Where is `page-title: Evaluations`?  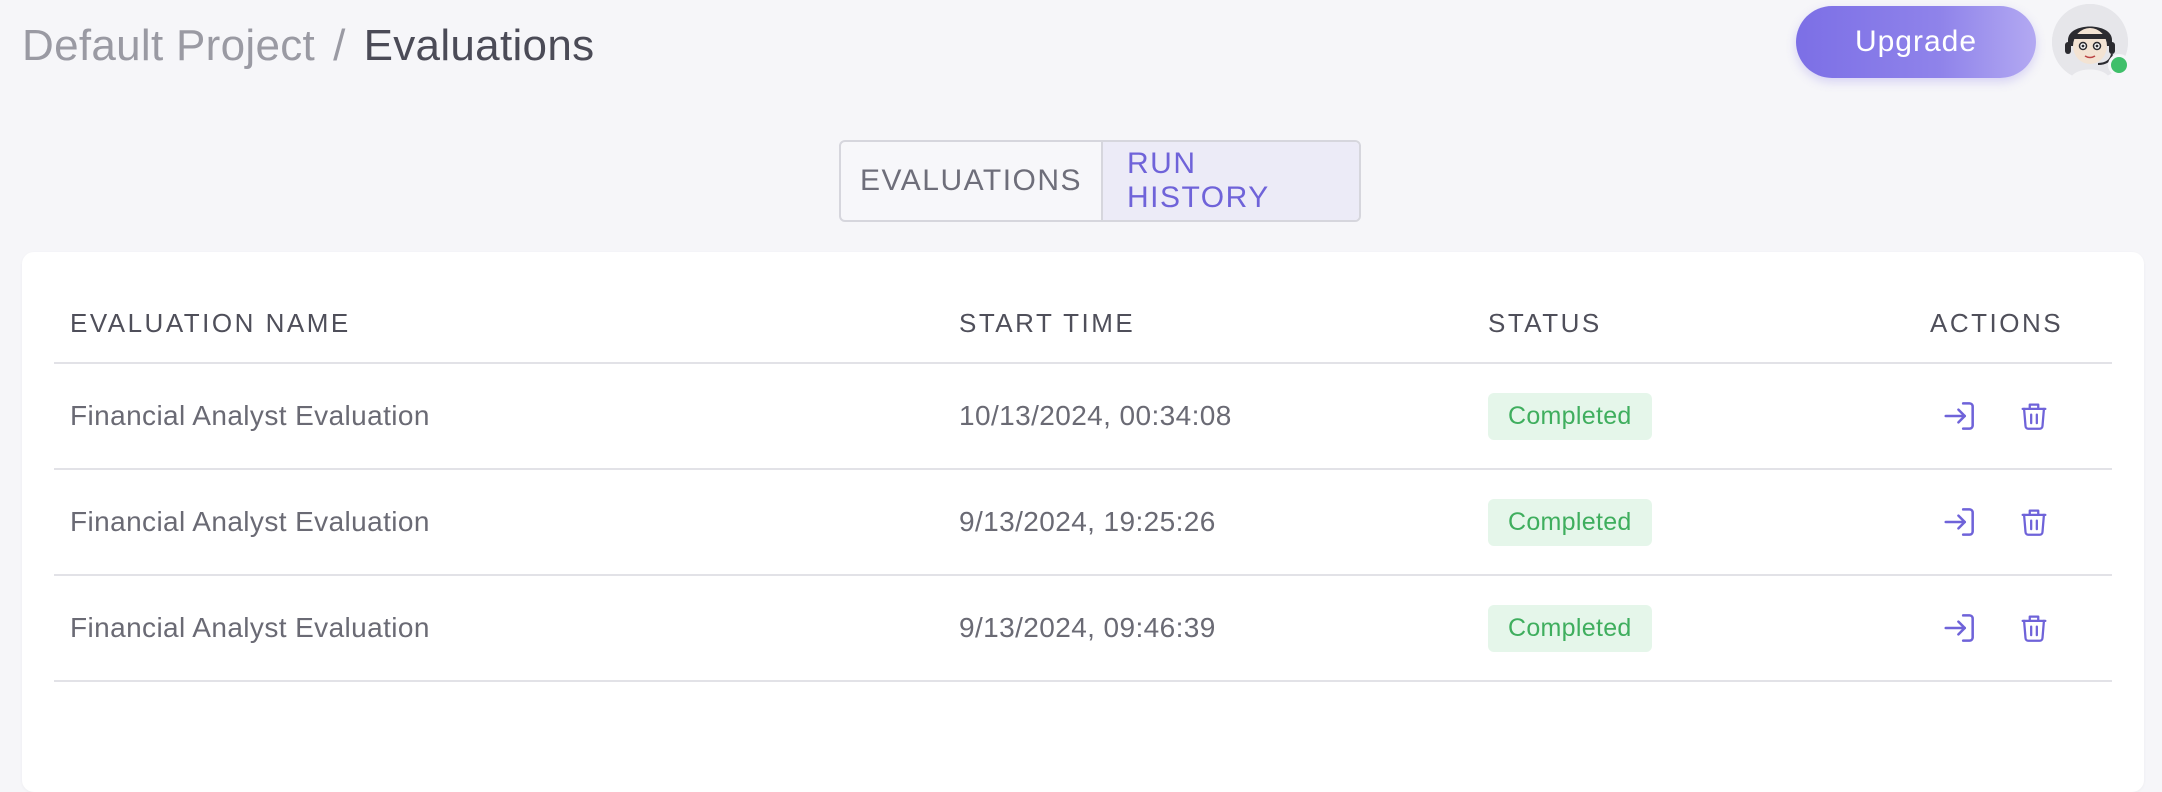 page-title: Evaluations is located at coordinates (479, 45).